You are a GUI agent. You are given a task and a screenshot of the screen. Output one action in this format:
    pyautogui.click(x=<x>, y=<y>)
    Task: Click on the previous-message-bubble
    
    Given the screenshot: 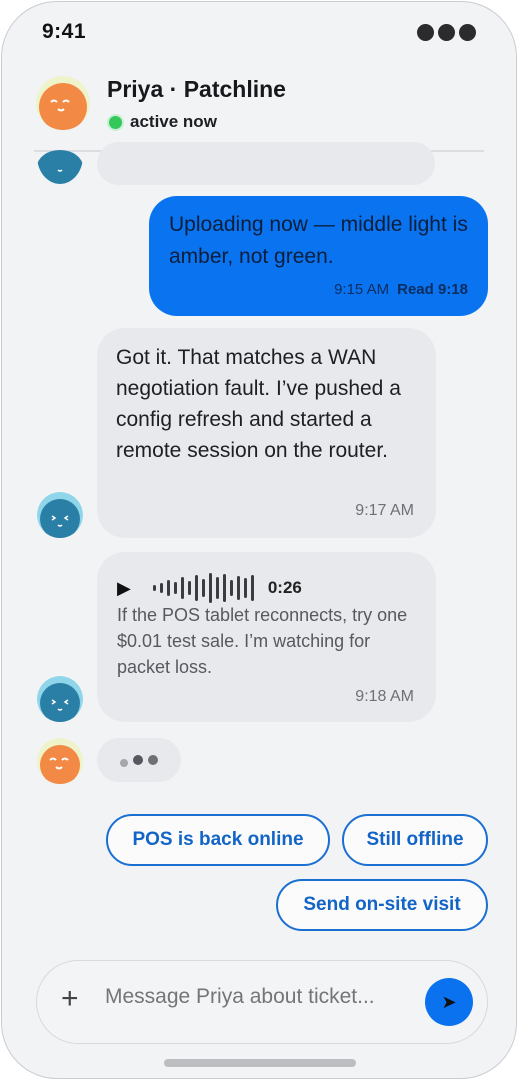 What is the action you would take?
    pyautogui.click(x=266, y=163)
    